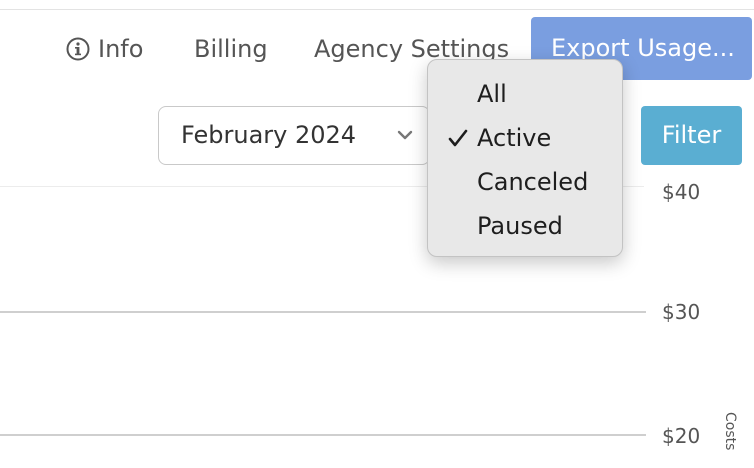  I want to click on status-option-all: All, so click(525, 94).